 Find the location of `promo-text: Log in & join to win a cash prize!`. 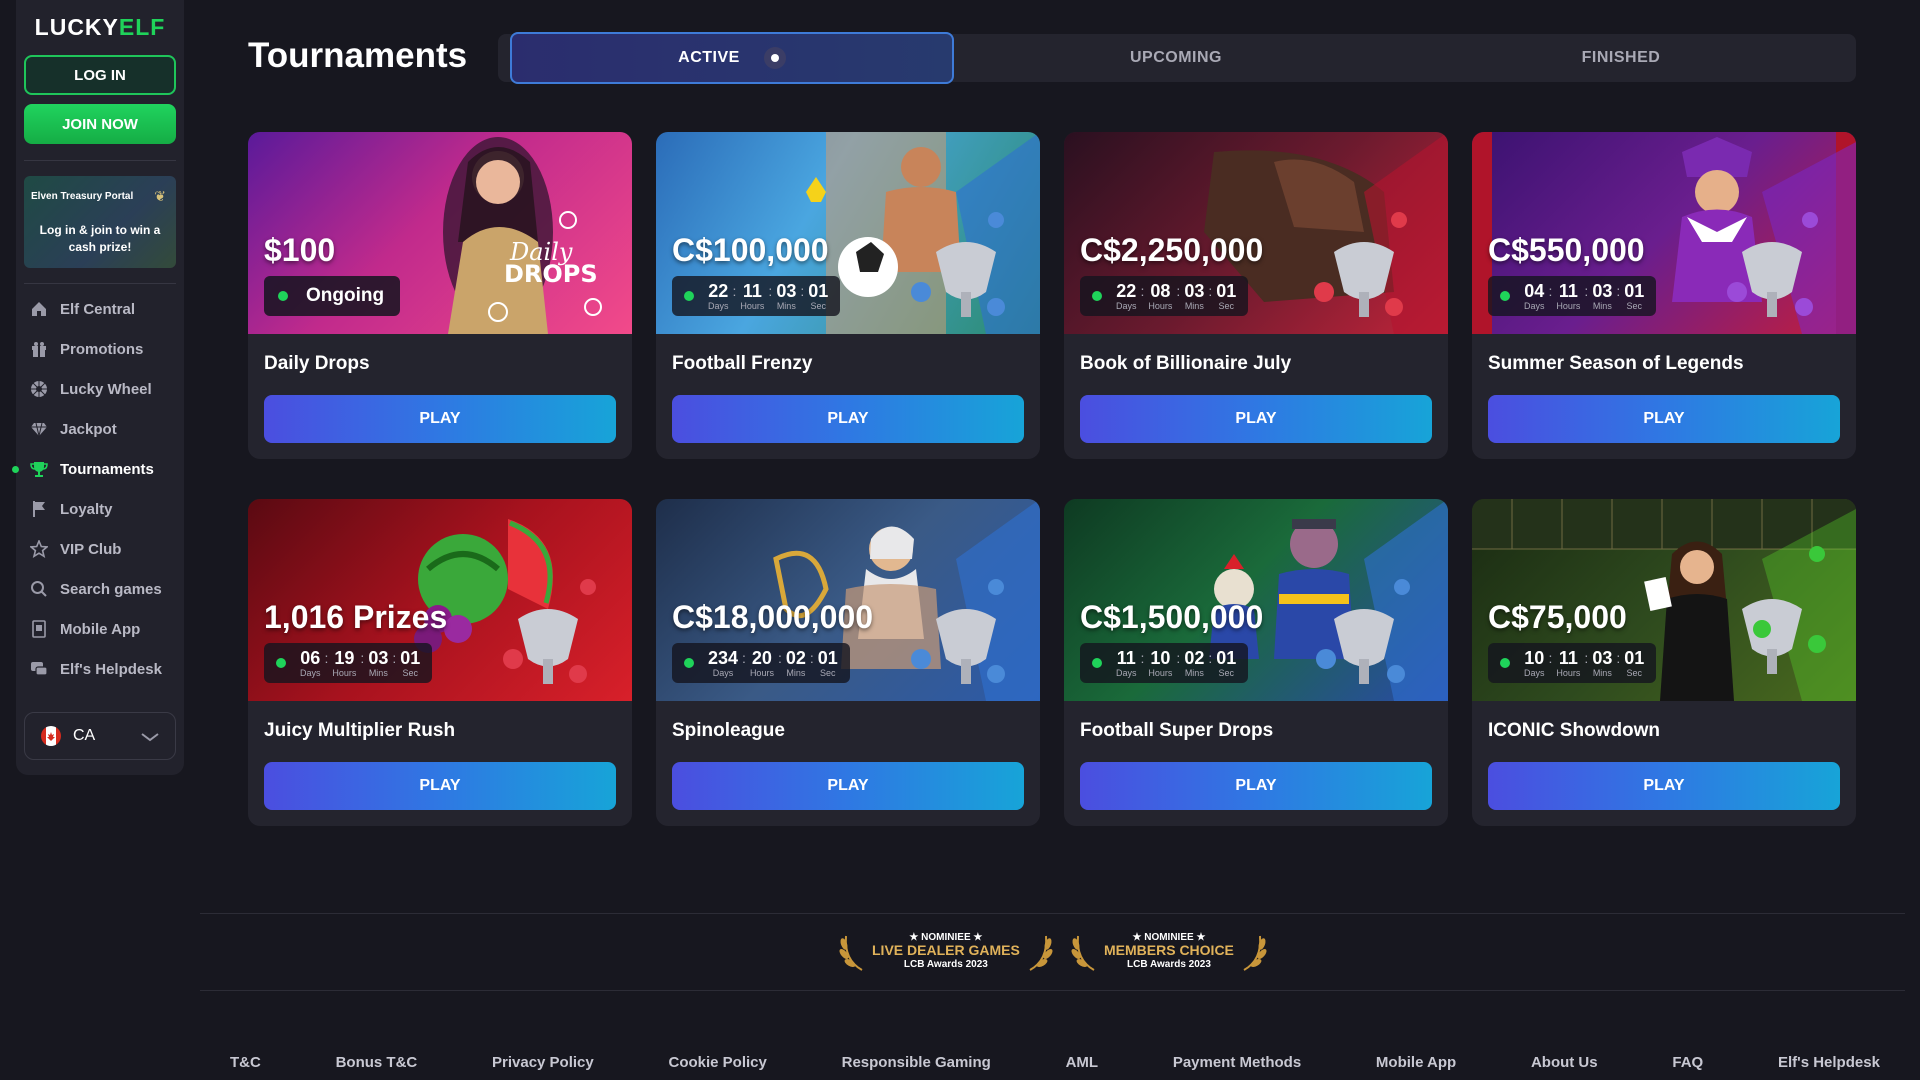

promo-text: Log in & join to win a cash prize! is located at coordinates (100, 238).